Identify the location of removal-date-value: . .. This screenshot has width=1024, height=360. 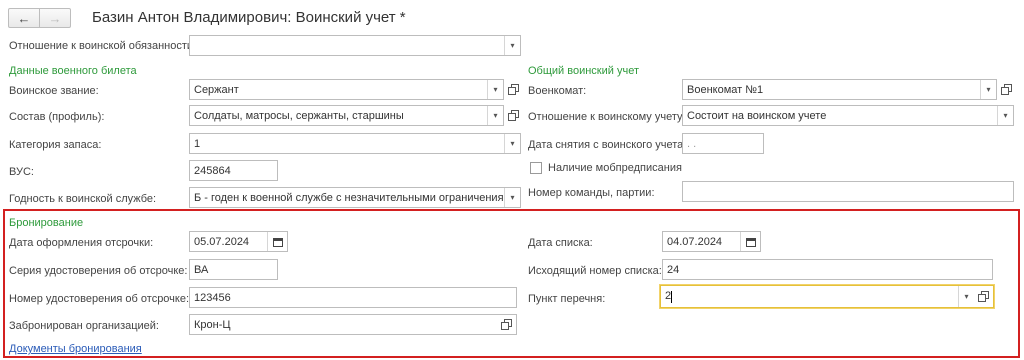
(692, 143).